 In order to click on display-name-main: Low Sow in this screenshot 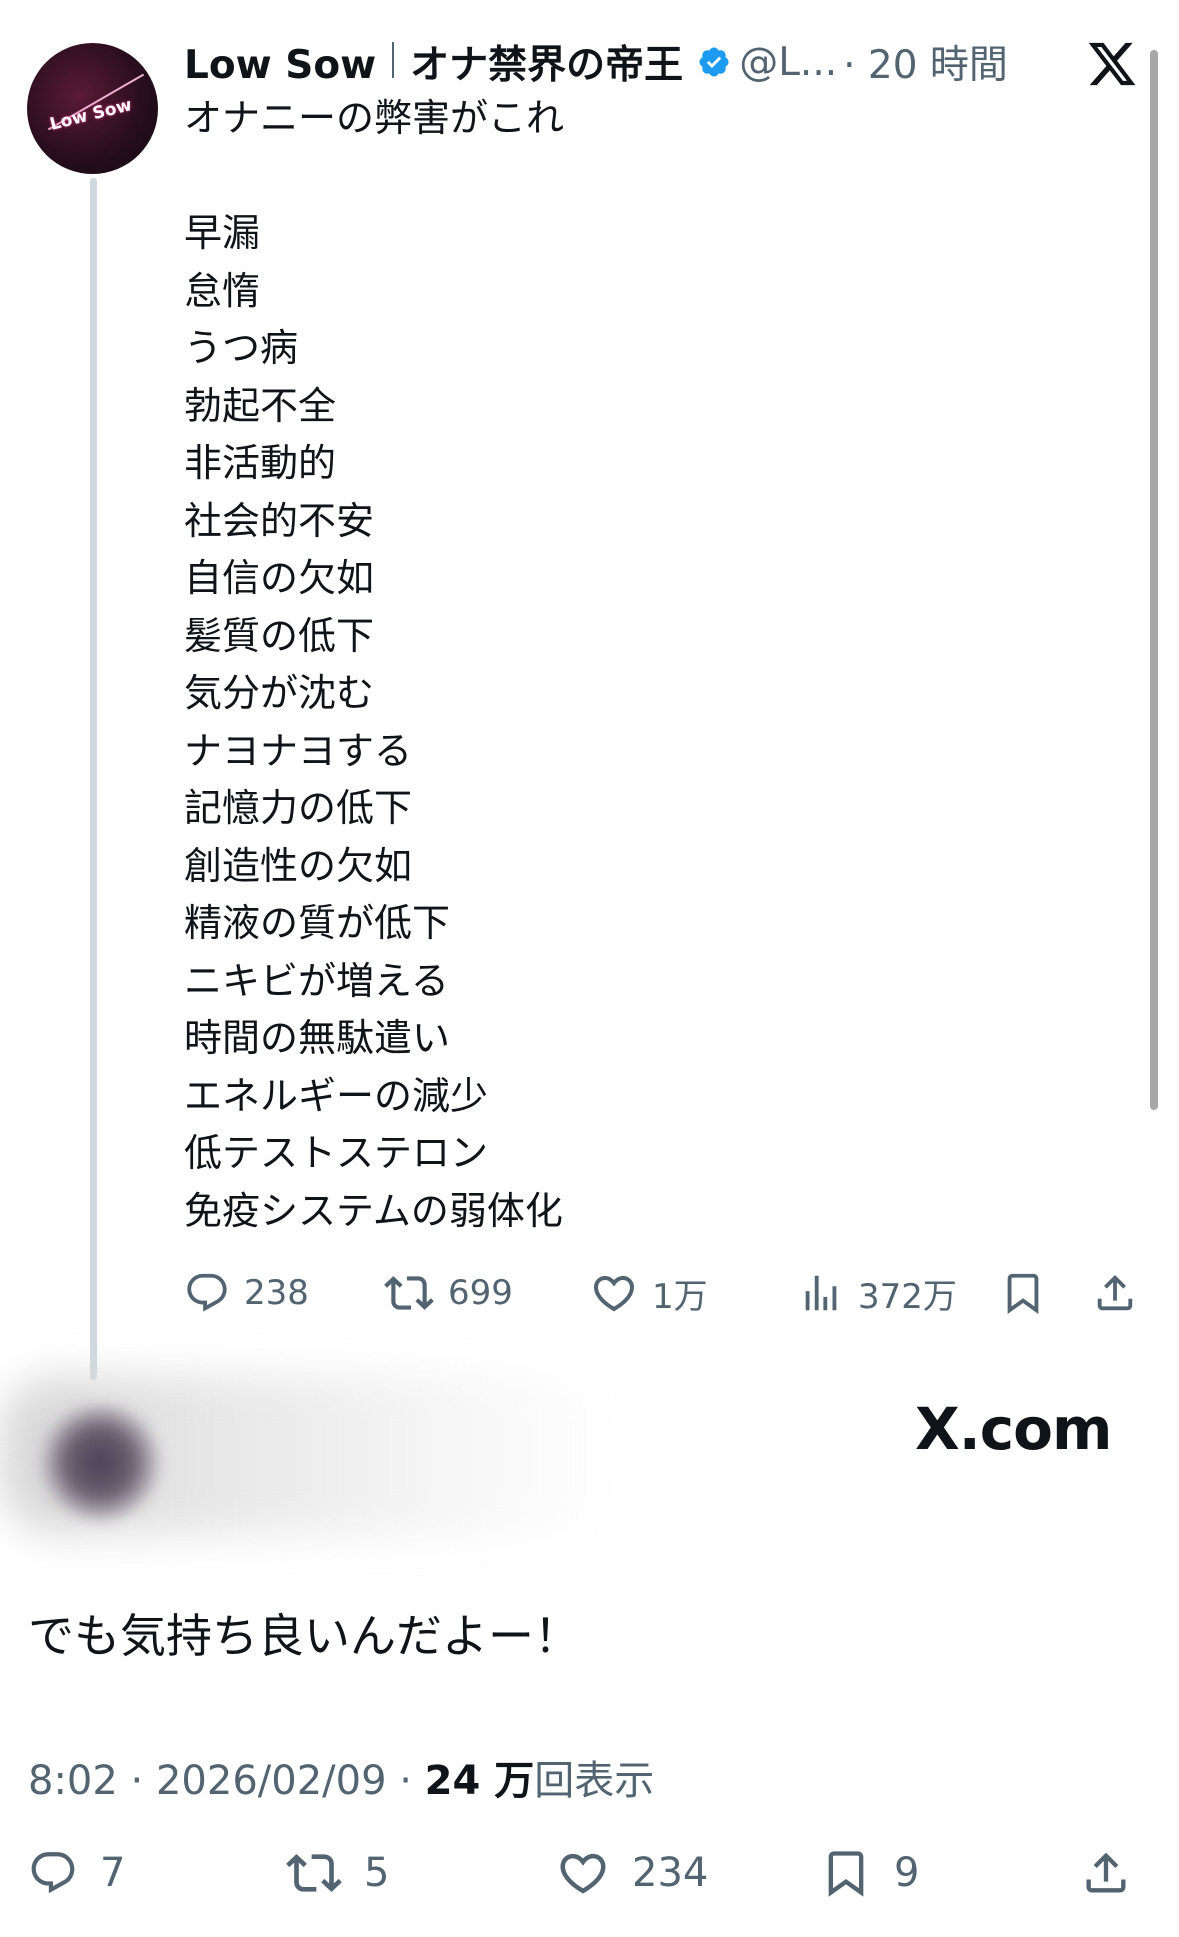, I will do `click(280, 65)`.